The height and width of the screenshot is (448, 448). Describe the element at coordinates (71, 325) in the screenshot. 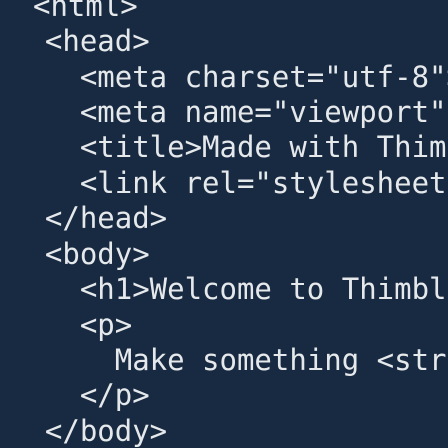

I see `code-line-10: <p>` at that location.